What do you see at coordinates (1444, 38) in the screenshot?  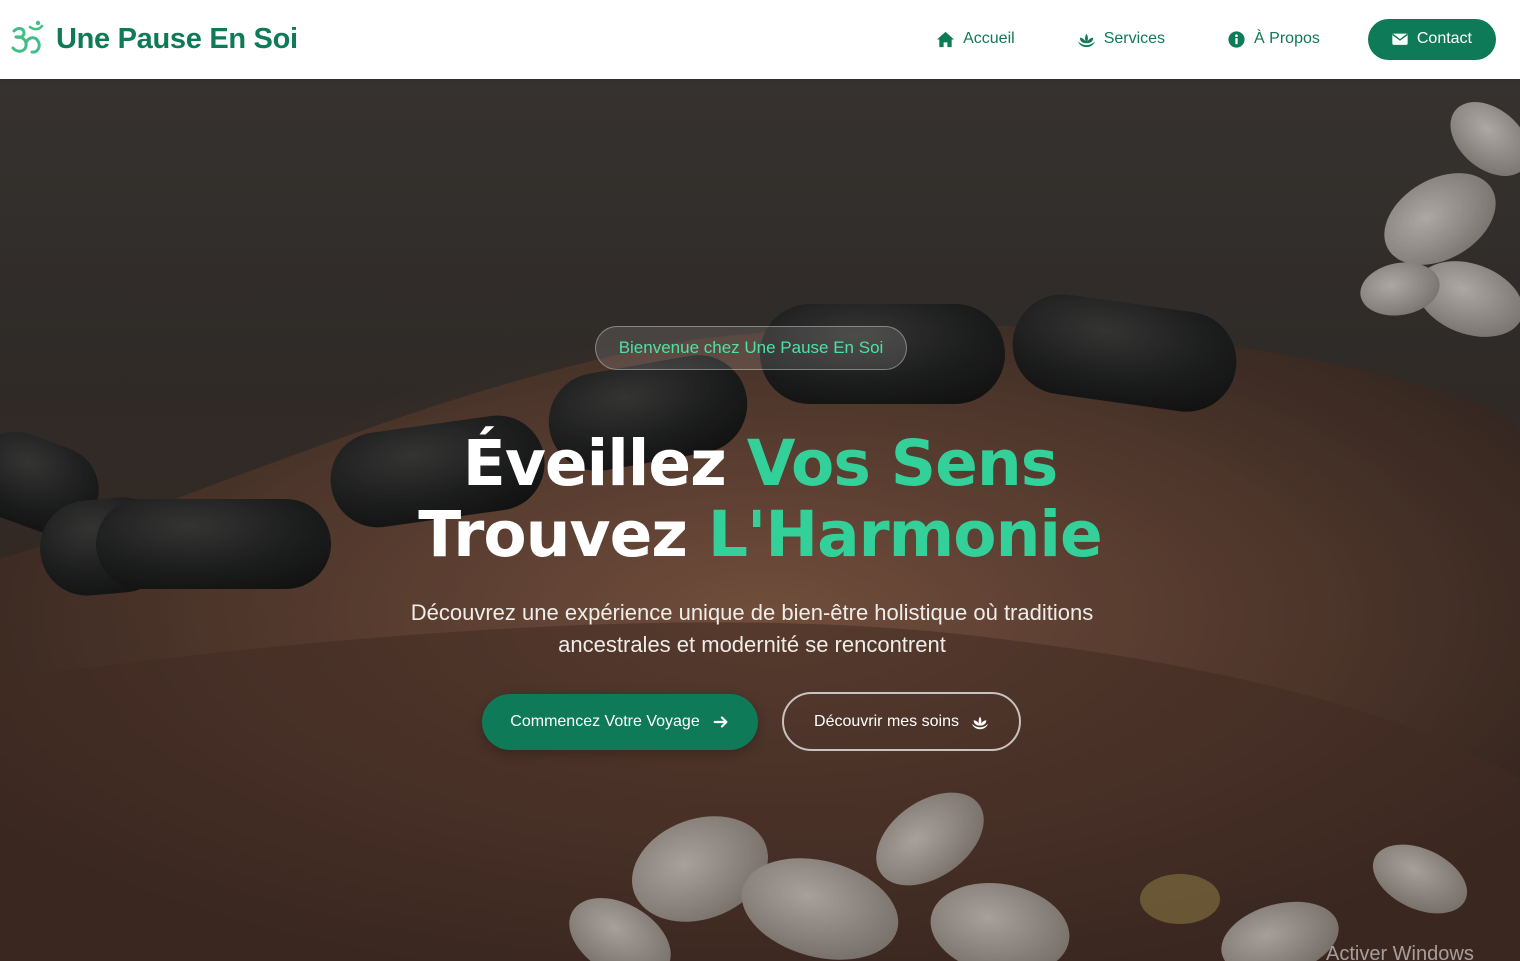 I see `contact-button-label: Contact` at bounding box center [1444, 38].